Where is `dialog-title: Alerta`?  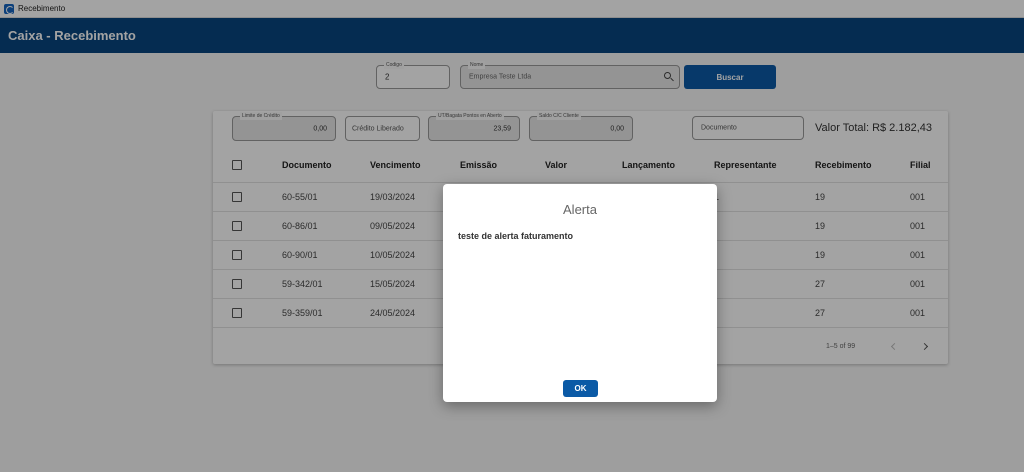
dialog-title: Alerta is located at coordinates (580, 209).